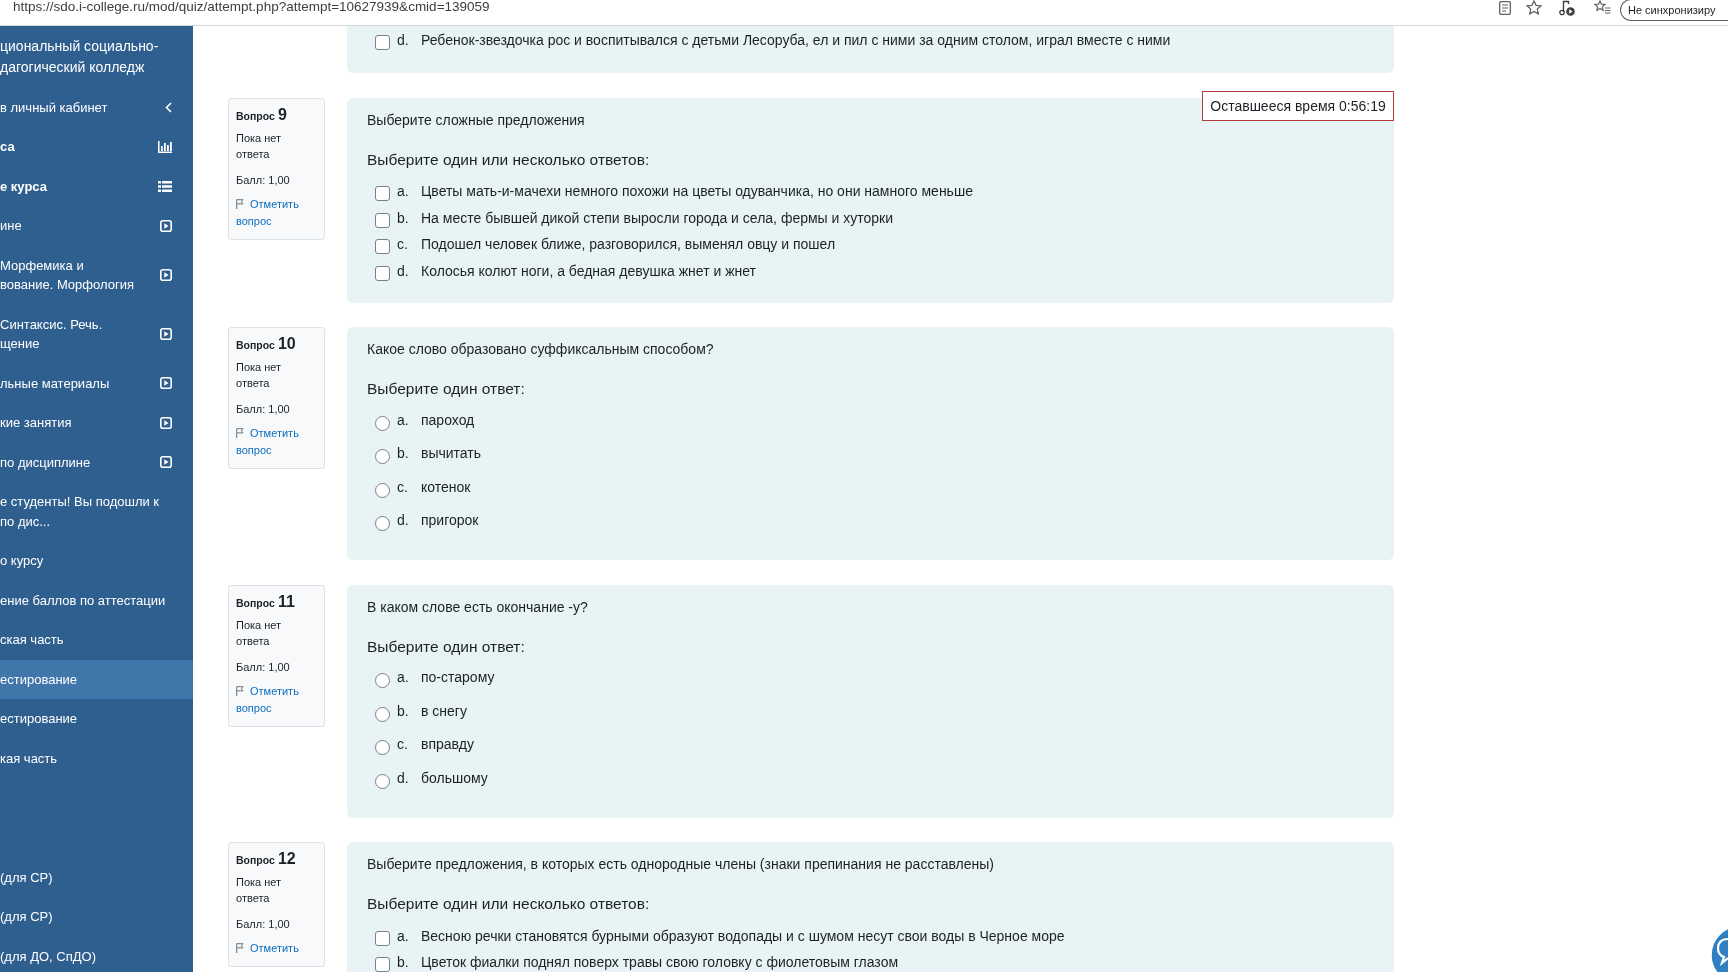  I want to click on sidebar-item: ская часть, so click(96, 640).